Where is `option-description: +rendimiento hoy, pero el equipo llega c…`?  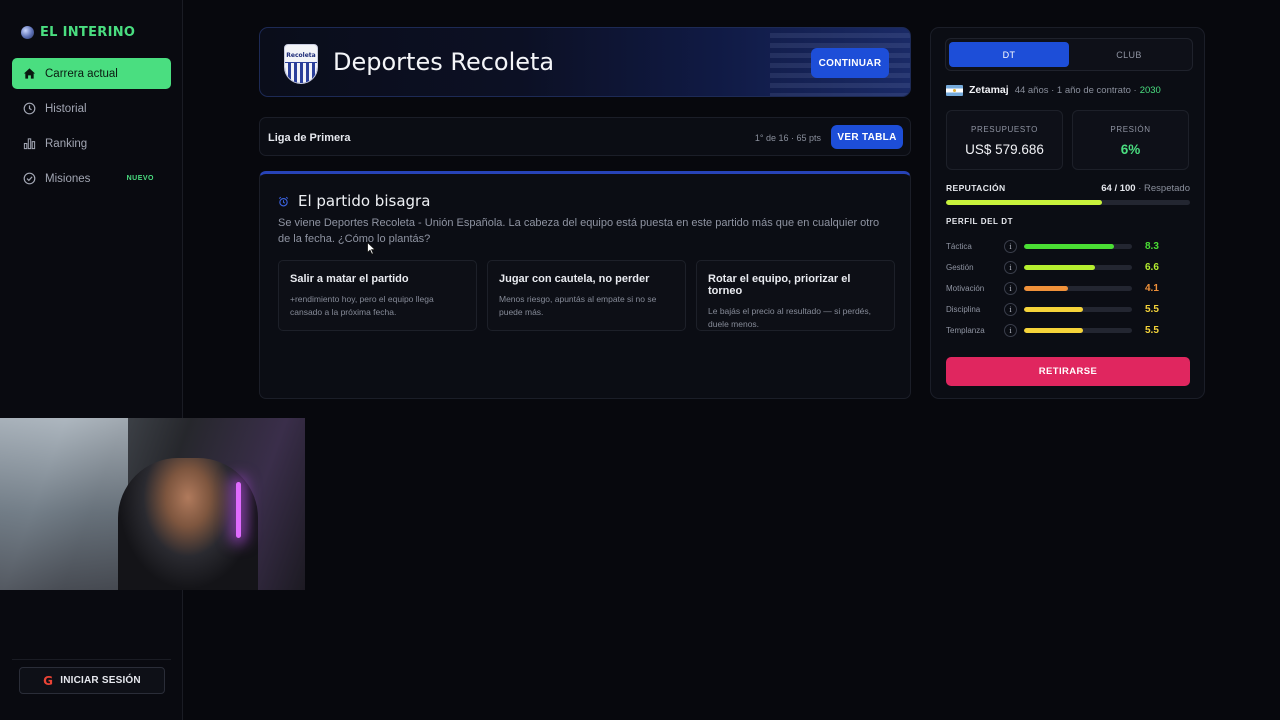 option-description: +rendimiento hoy, pero el equipo llega c… is located at coordinates (362, 305).